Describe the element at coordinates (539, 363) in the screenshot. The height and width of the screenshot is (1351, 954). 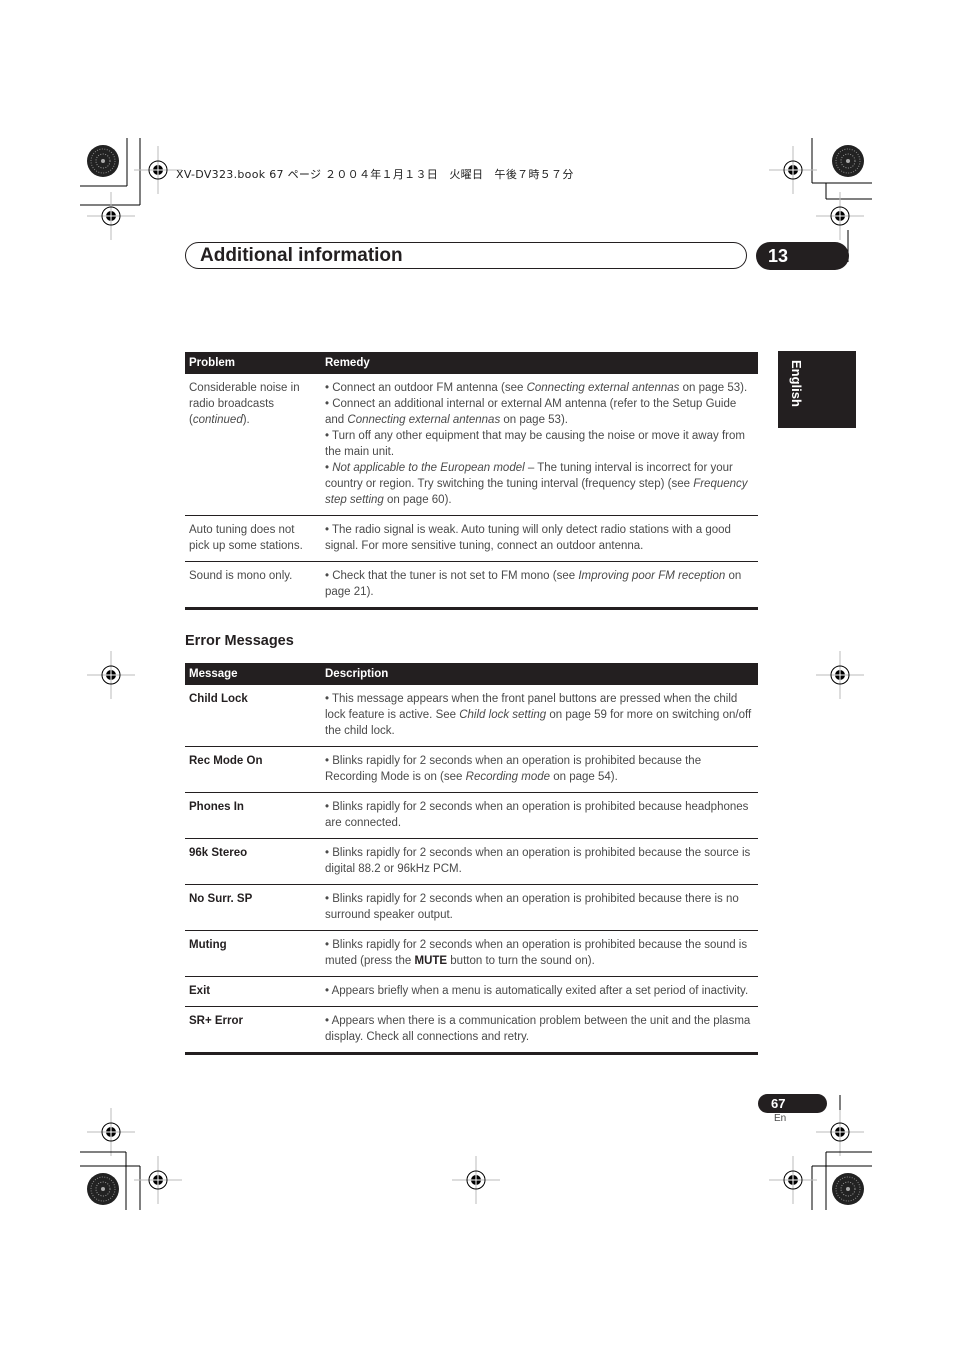
I see `column-header-remedy: Remedy` at that location.